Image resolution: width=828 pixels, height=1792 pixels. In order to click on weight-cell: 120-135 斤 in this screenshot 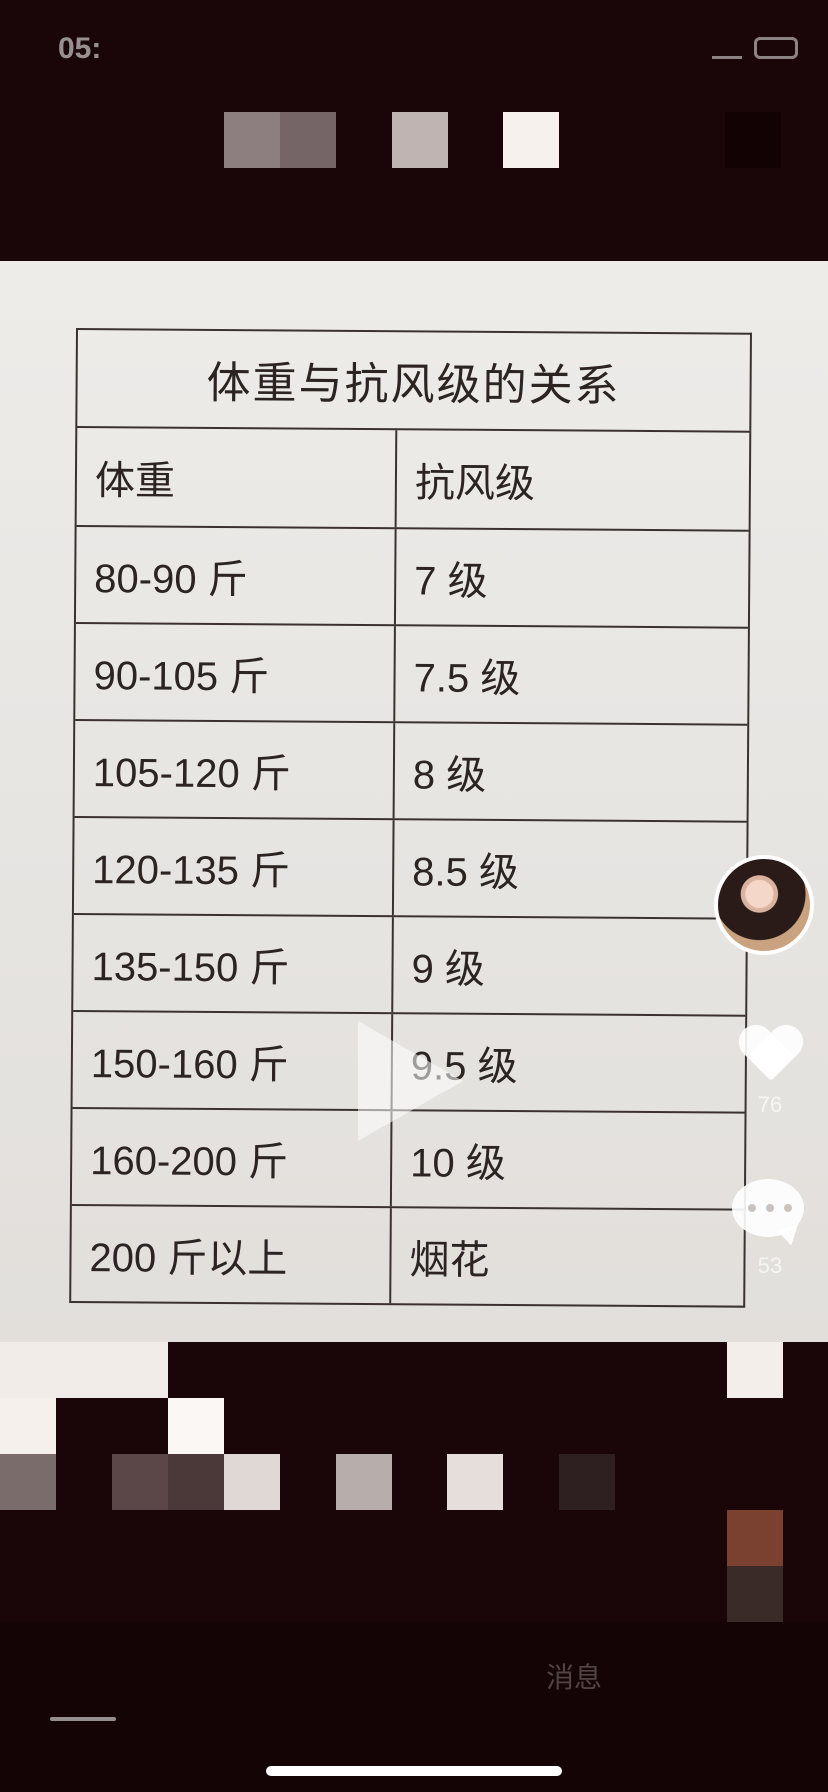, I will do `click(234, 867)`.